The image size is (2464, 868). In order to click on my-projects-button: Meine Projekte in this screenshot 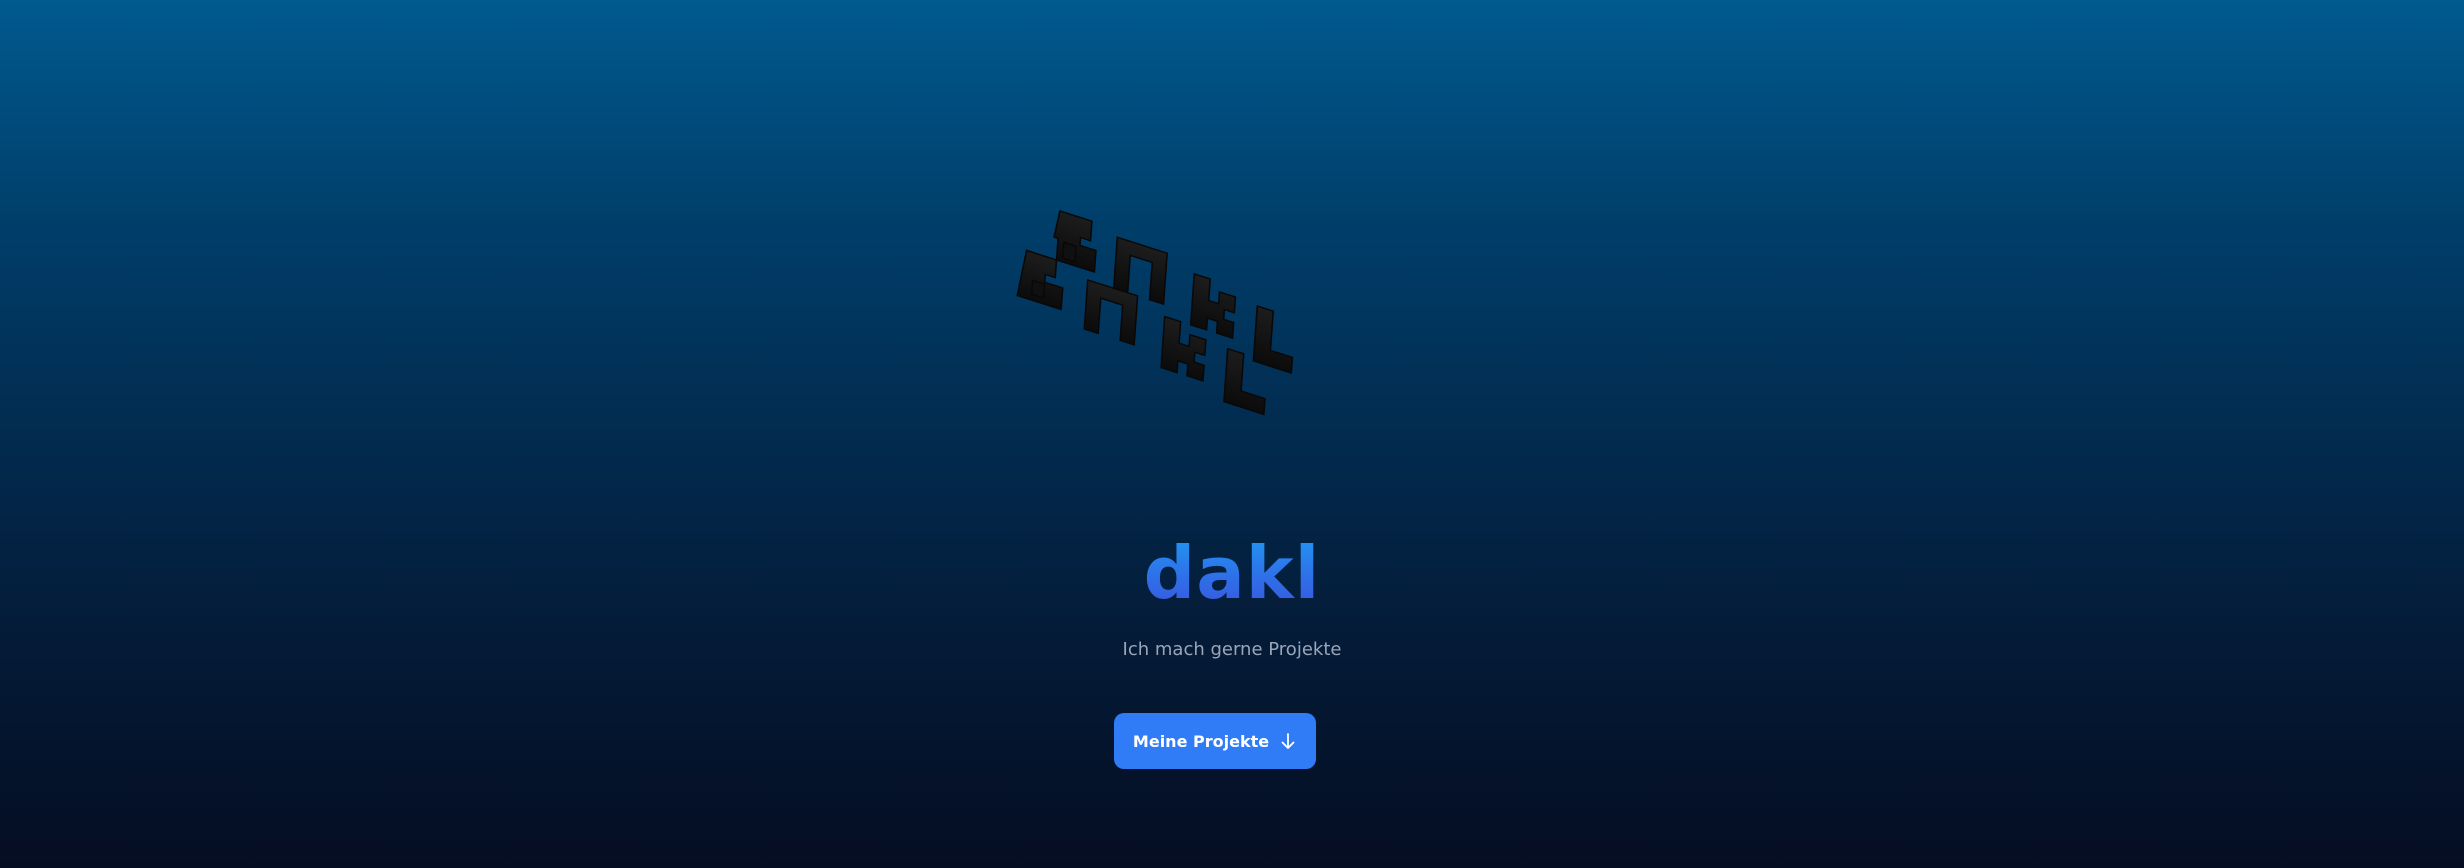, I will do `click(1215, 741)`.